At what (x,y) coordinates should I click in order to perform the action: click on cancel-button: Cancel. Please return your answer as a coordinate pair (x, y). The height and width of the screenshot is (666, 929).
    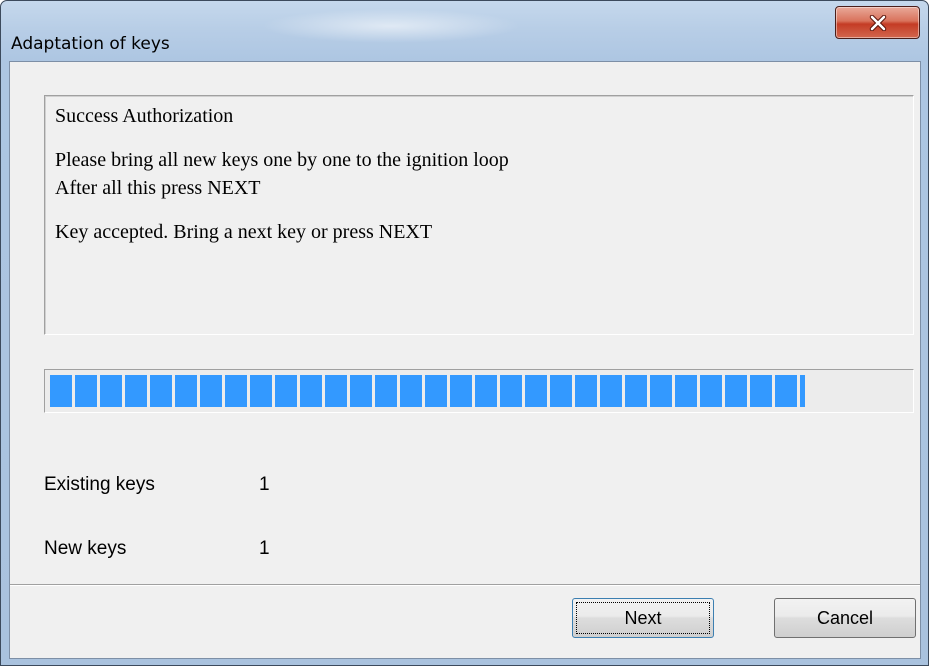
    Looking at the image, I should click on (845, 618).